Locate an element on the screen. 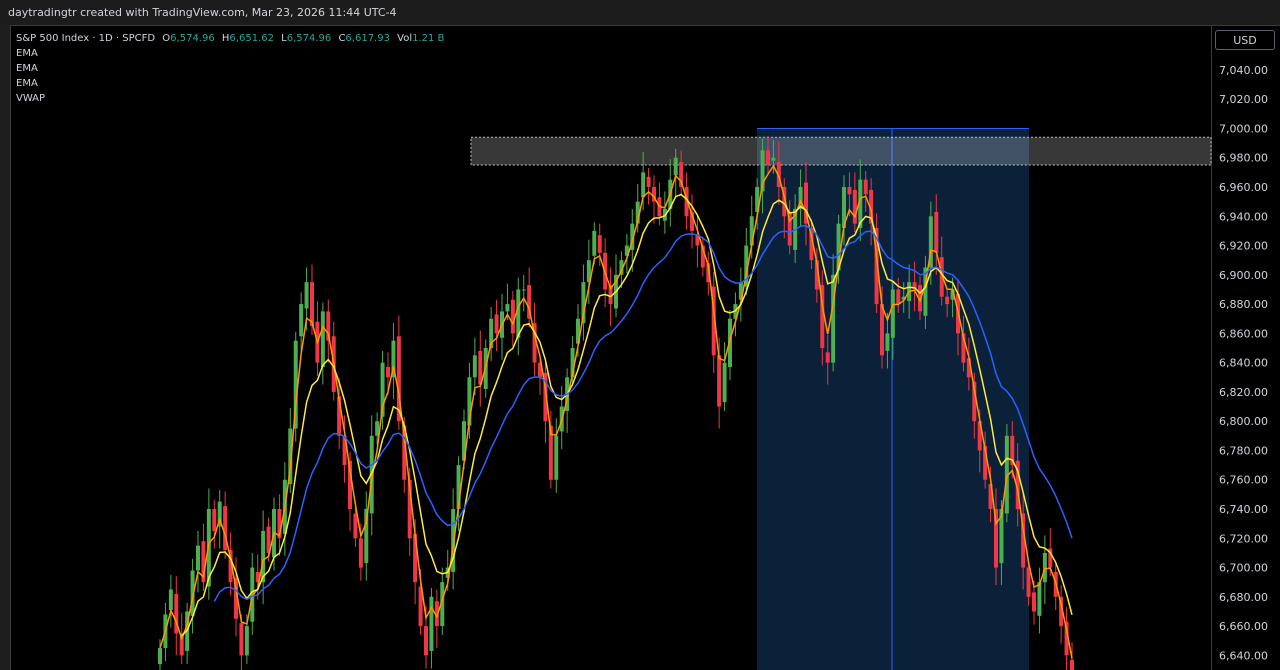  y-tick-label: 6,680.00 is located at coordinates (1243, 597).